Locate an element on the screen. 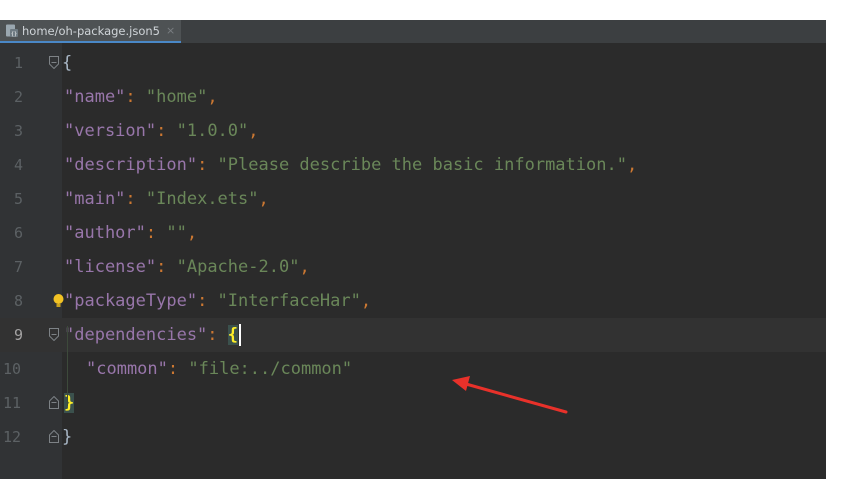 The height and width of the screenshot is (499, 843). gutter-row: 3 is located at coordinates (31, 131).